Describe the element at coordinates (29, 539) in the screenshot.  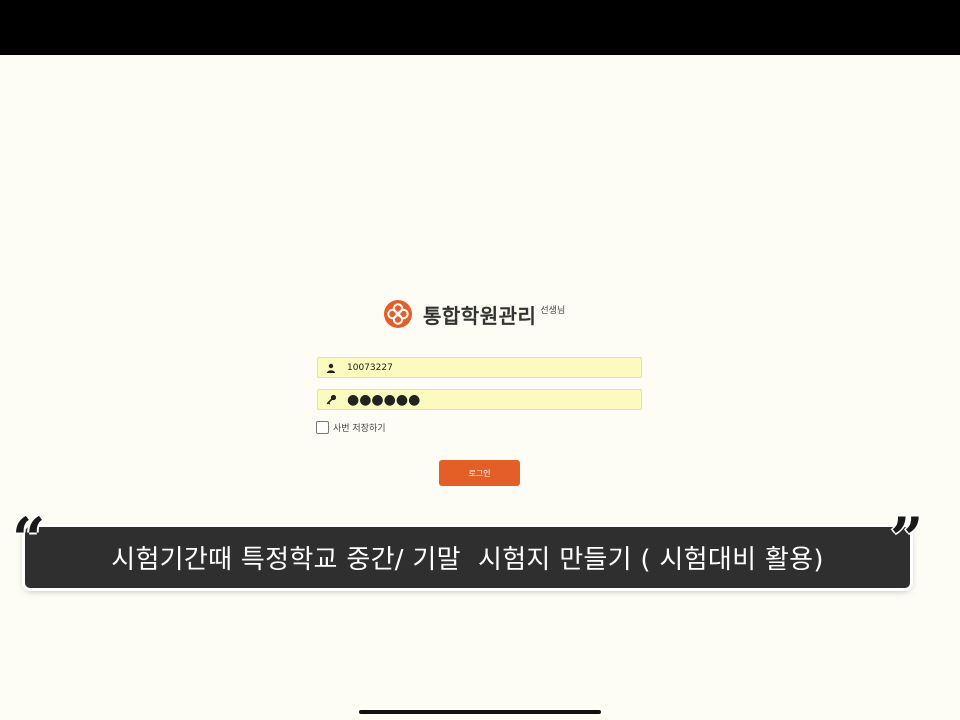
I see `open-quote-mark: “` at that location.